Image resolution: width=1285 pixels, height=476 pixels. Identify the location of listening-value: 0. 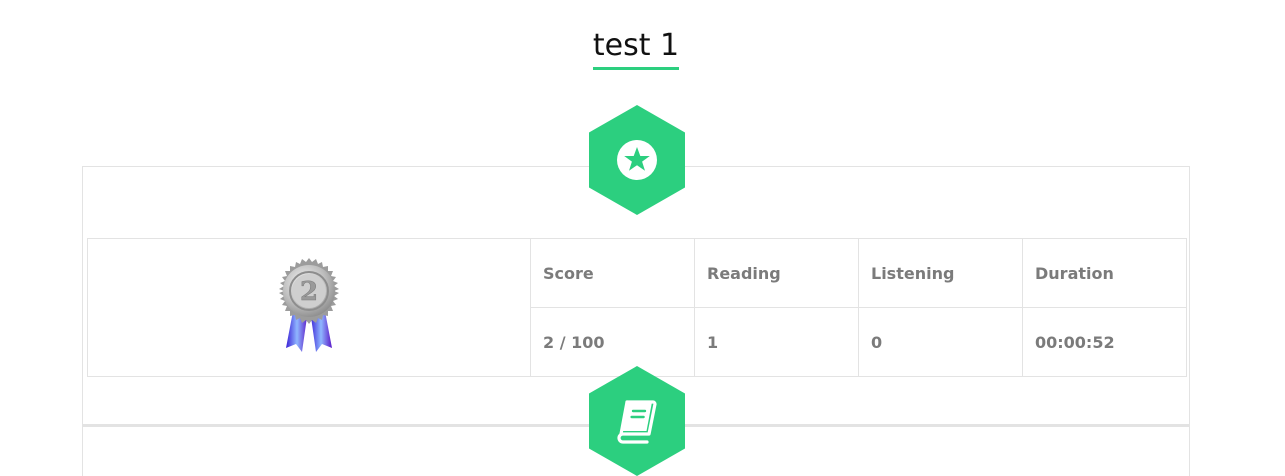
(940, 342).